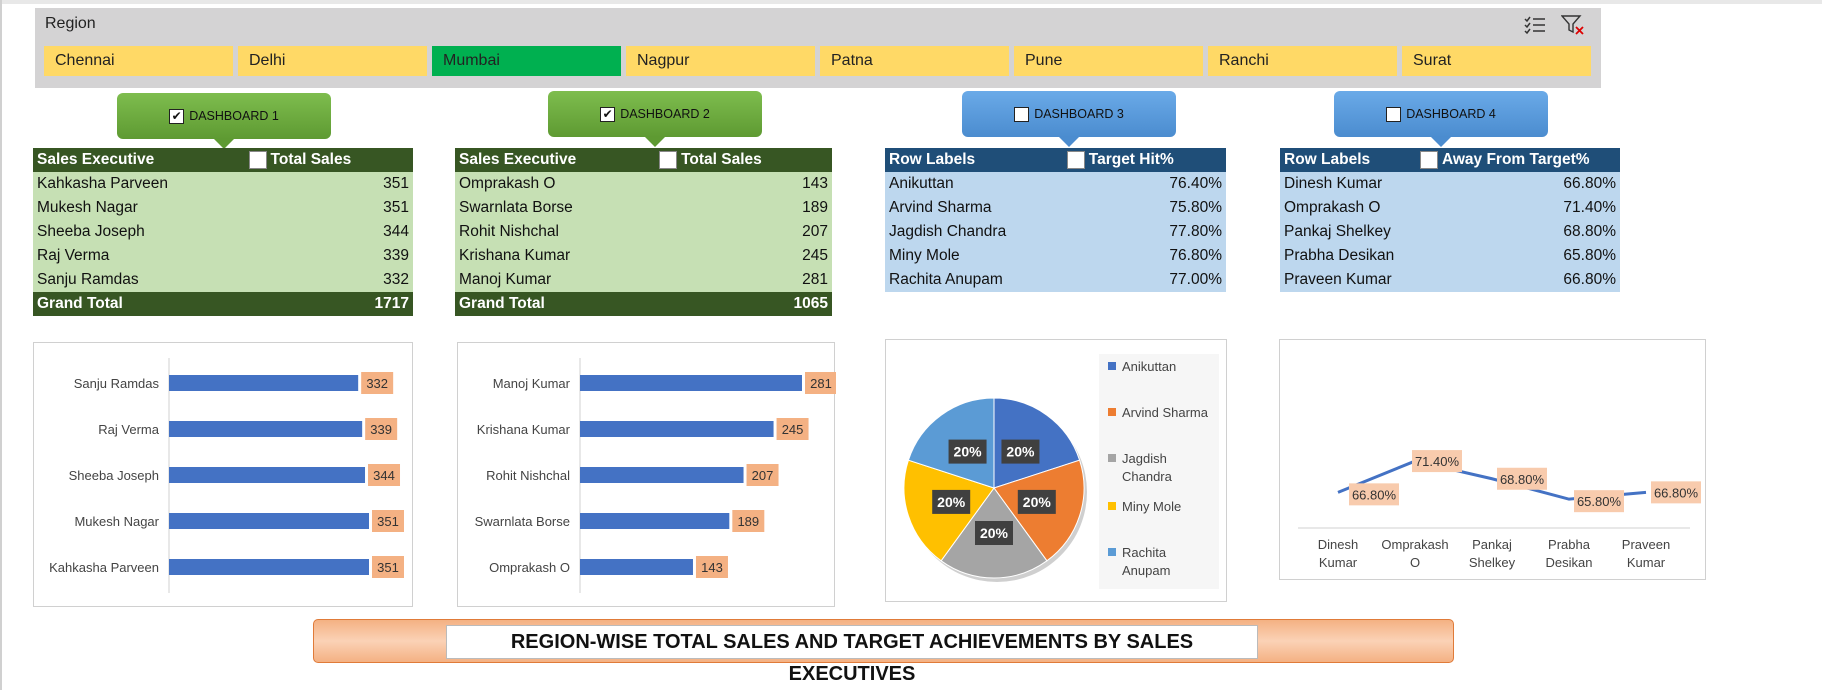  What do you see at coordinates (1108, 61) in the screenshot?
I see `slicer-item-pune: Pune` at bounding box center [1108, 61].